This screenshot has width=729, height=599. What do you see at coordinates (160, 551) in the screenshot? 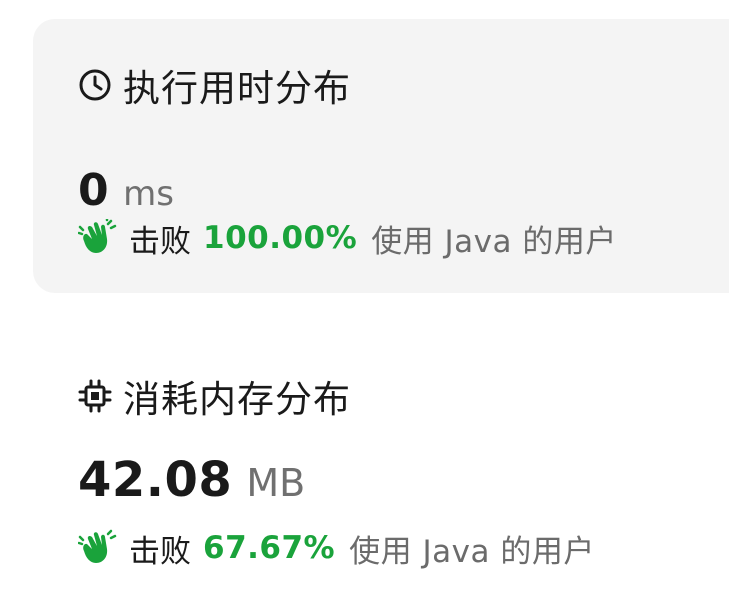
I see `memory-beat-label: 击败` at bounding box center [160, 551].